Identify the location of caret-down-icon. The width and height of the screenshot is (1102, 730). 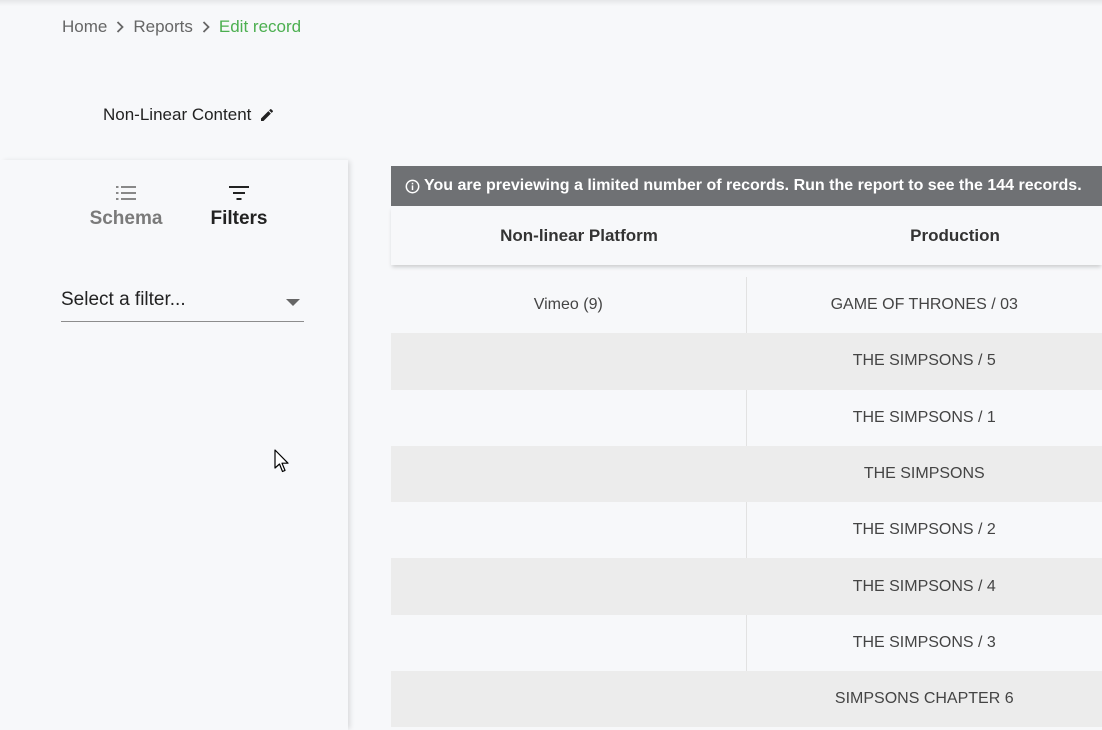
(293, 302).